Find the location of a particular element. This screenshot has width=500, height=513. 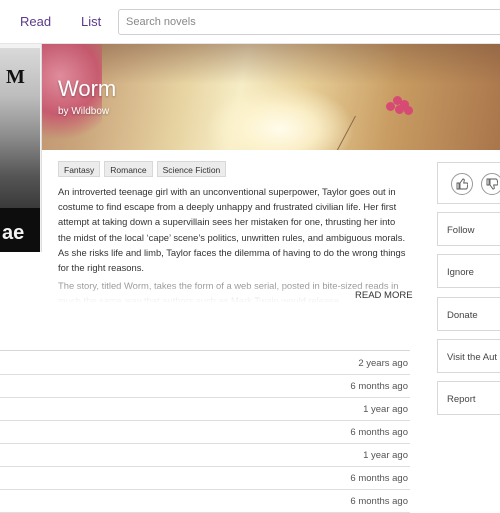

thumbs-up-icon is located at coordinates (462, 184).